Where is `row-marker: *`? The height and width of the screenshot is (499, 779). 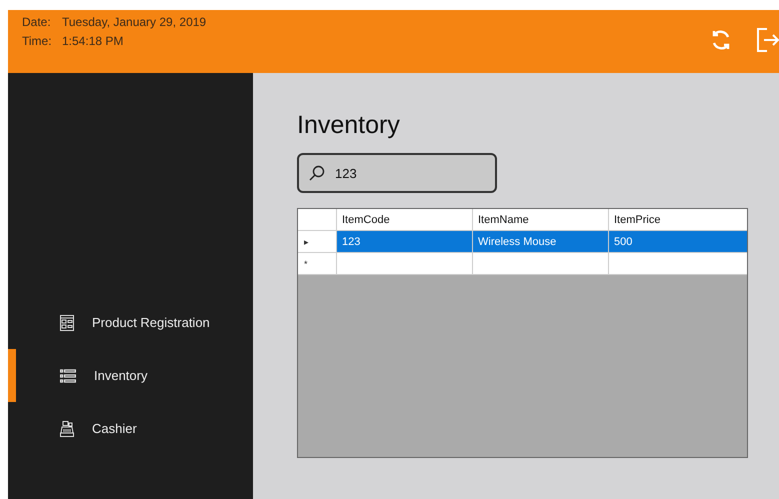
row-marker: * is located at coordinates (306, 263).